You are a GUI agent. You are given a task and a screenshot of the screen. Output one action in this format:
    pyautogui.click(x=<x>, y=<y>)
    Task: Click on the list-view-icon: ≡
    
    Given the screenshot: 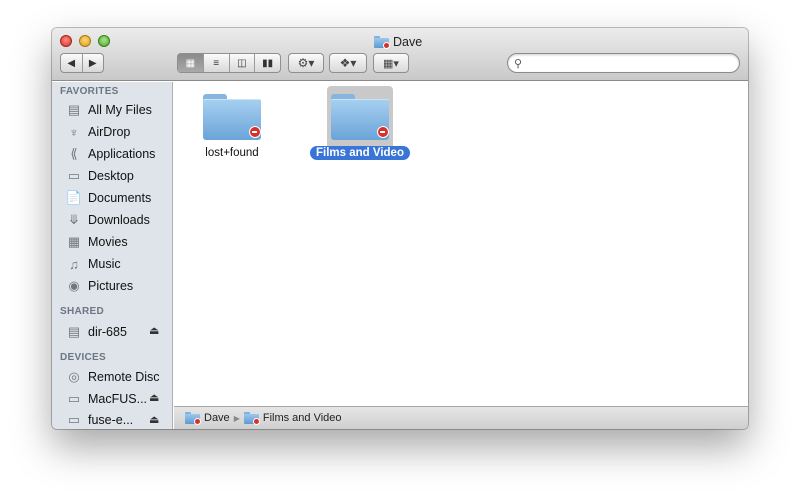 What is the action you would take?
    pyautogui.click(x=217, y=63)
    